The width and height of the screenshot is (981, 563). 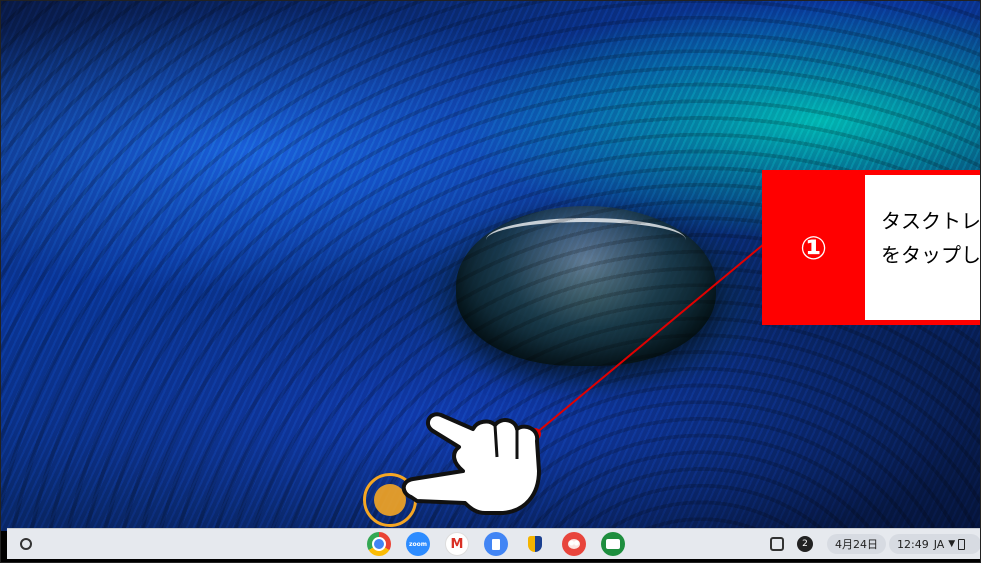 I want to click on clipboard-icon, so click(x=777, y=544).